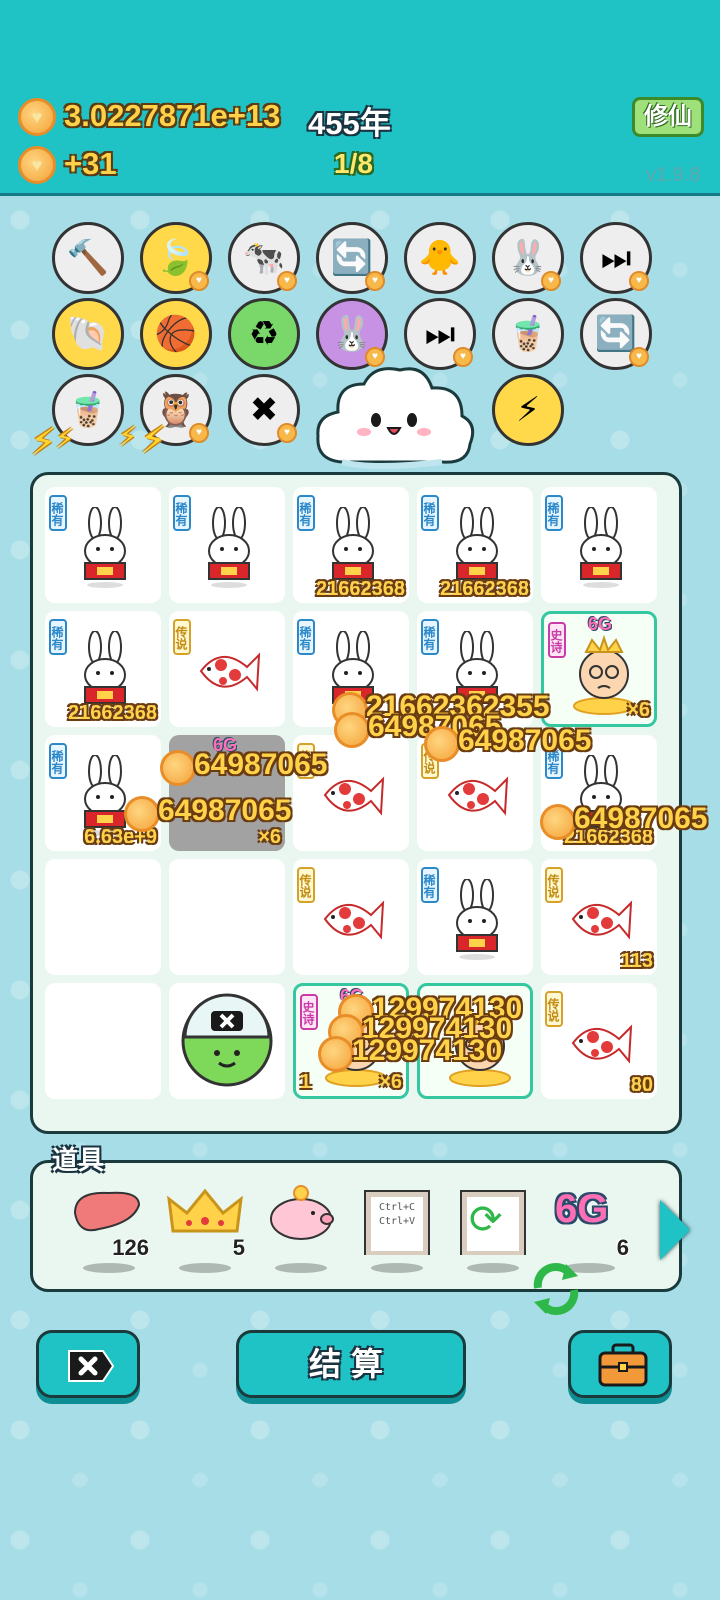 Image resolution: width=720 pixels, height=1600 pixels. I want to click on board-cell-old-man: 史诗 6G ×6, so click(599, 669).